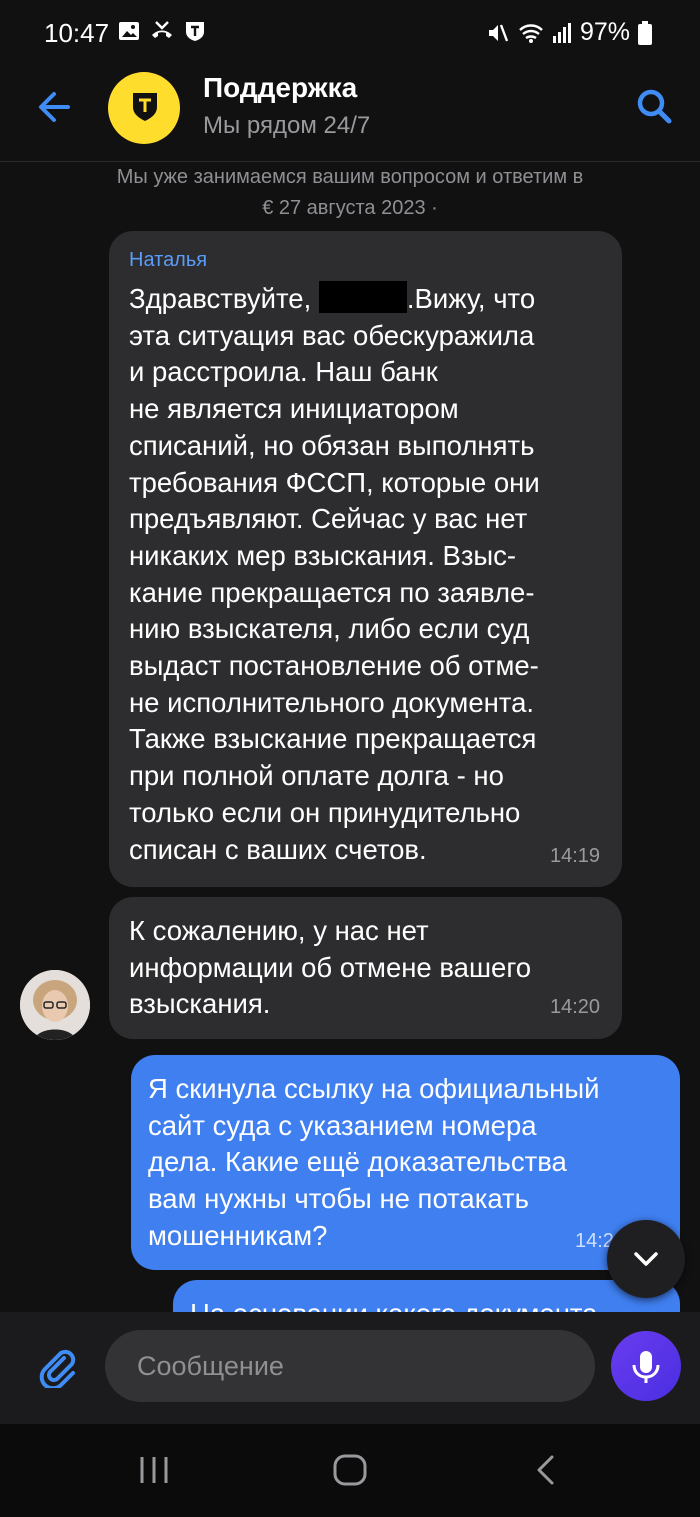 The height and width of the screenshot is (1517, 700). I want to click on message-line: списан с ваших счетов., so click(278, 849).